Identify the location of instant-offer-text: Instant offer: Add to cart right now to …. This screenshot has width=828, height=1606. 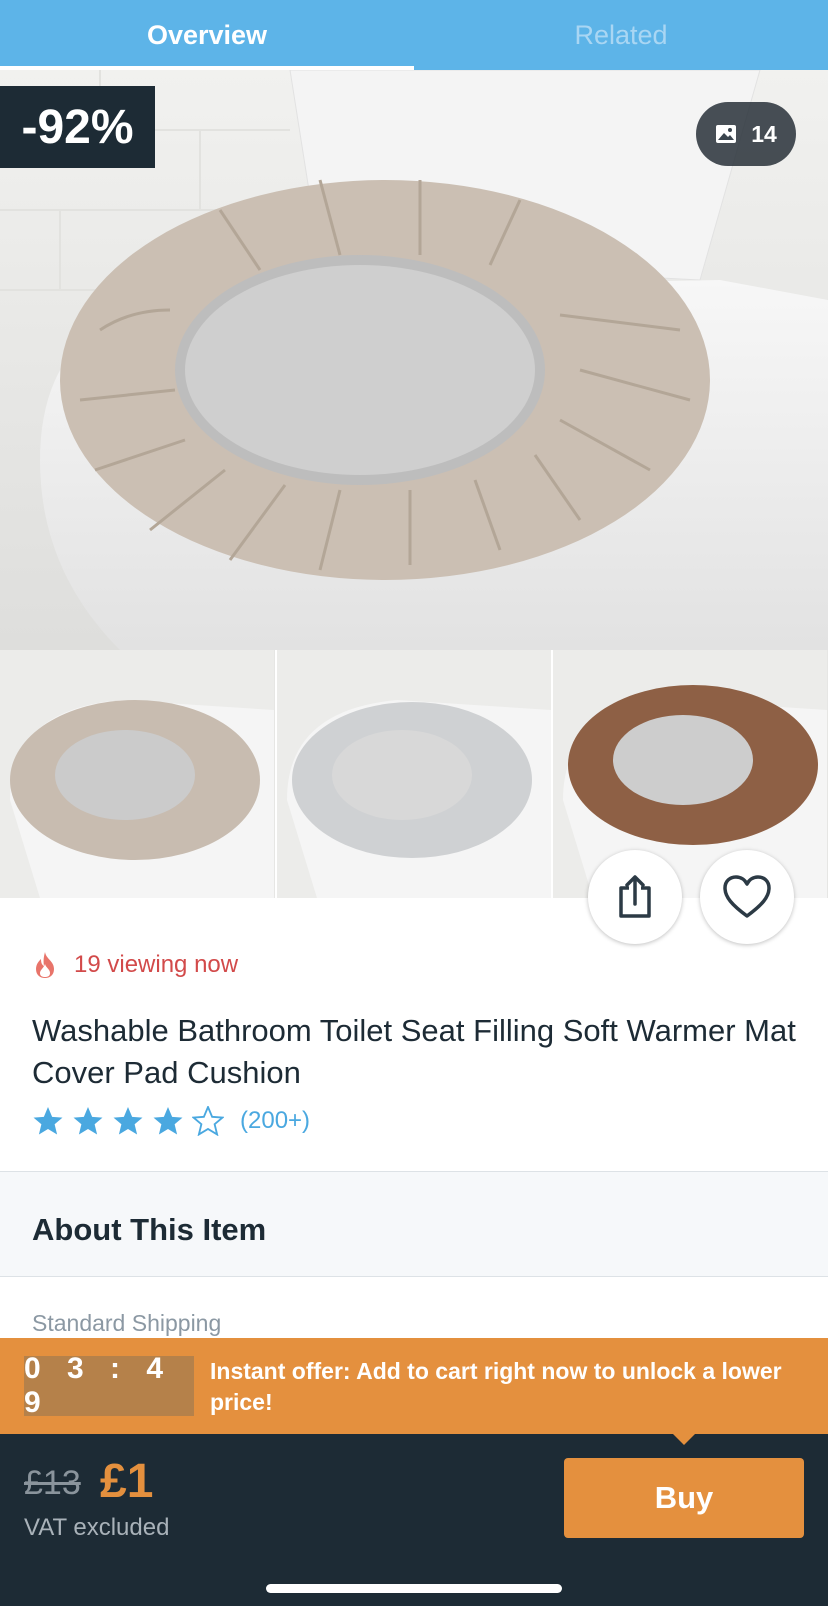
(496, 1386).